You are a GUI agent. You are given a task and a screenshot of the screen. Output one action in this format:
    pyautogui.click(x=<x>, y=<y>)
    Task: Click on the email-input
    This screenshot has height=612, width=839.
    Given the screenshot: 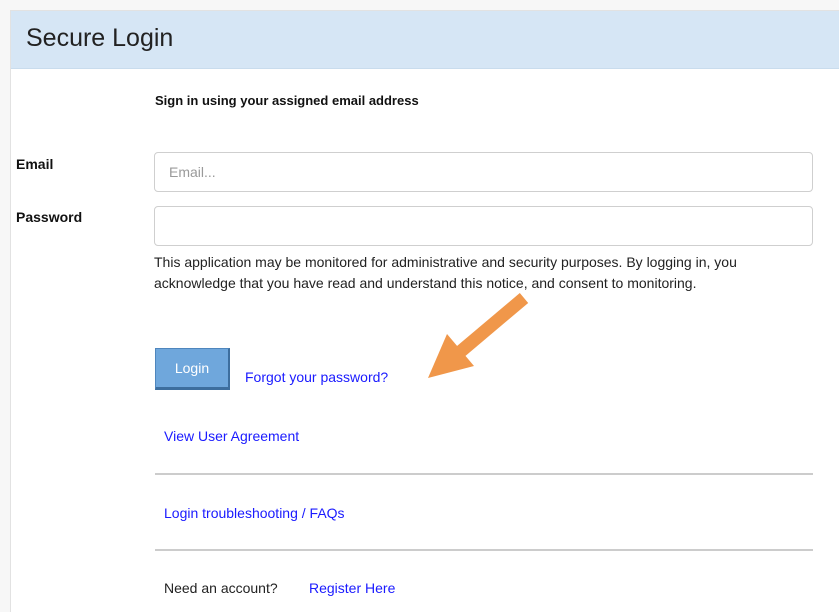 What is the action you would take?
    pyautogui.click(x=483, y=172)
    